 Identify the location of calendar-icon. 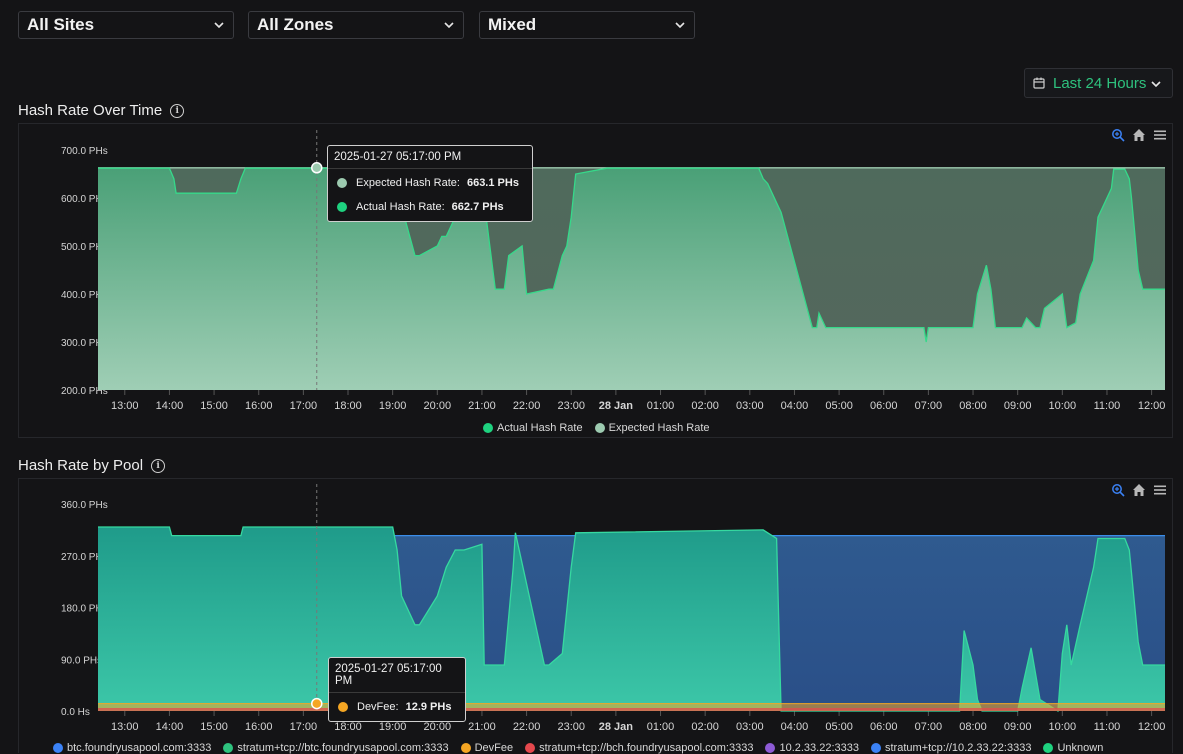
(1039, 83).